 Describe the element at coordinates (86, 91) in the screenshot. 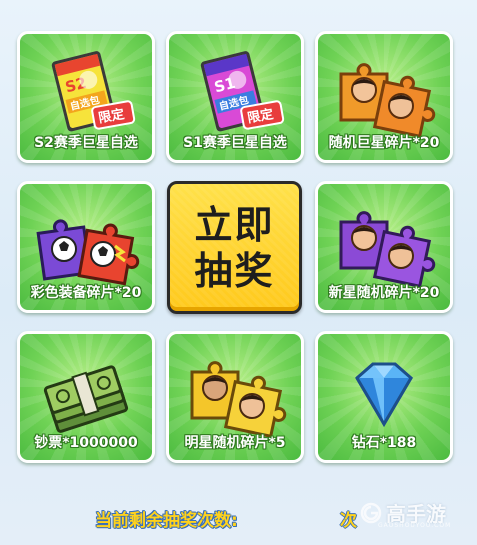

I see `s2-star-pick-card-icon: S2 自选包 限定` at that location.